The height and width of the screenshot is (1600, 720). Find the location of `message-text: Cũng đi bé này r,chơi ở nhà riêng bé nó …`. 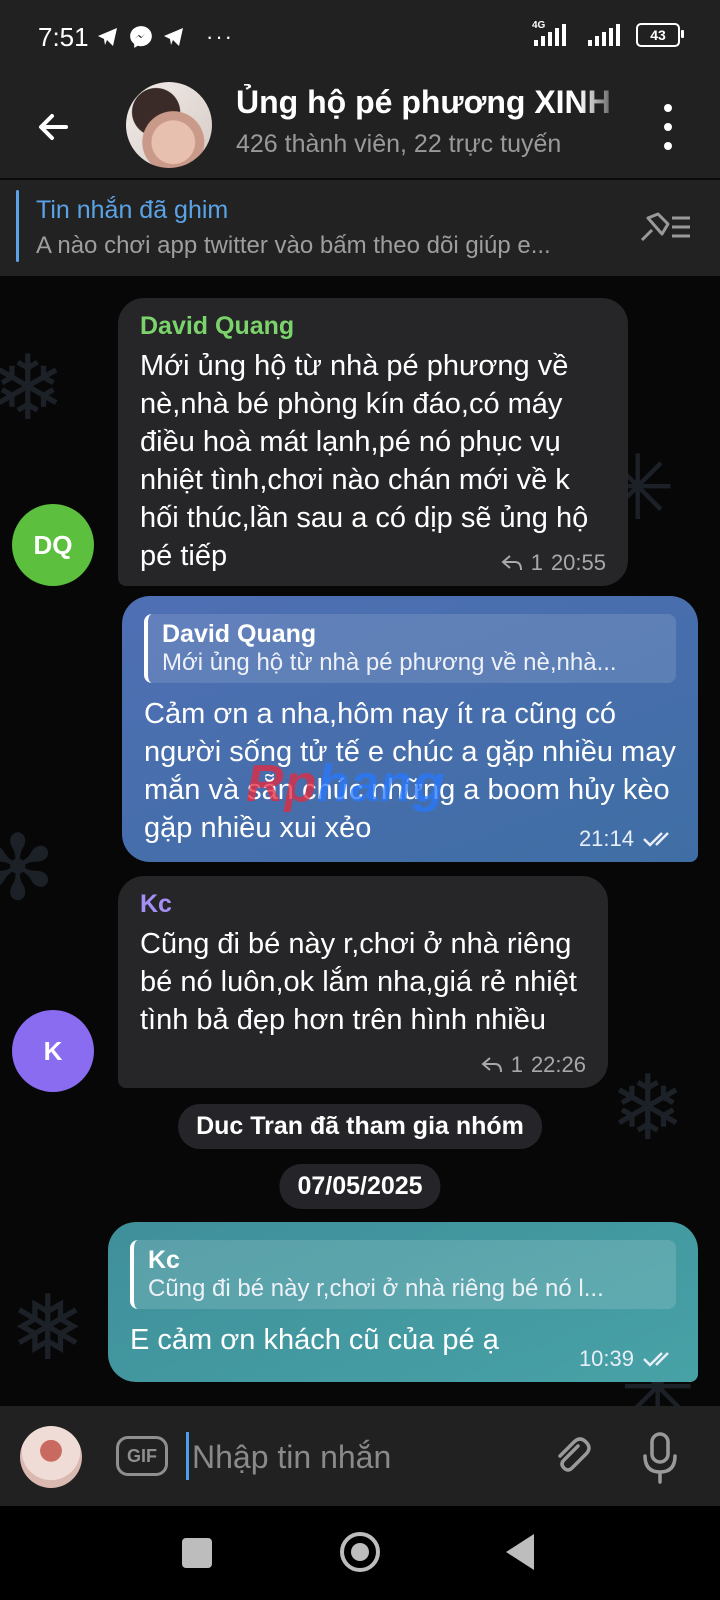

message-text: Cũng đi bé này r,chơi ở nhà riêng bé nó … is located at coordinates (358, 982).